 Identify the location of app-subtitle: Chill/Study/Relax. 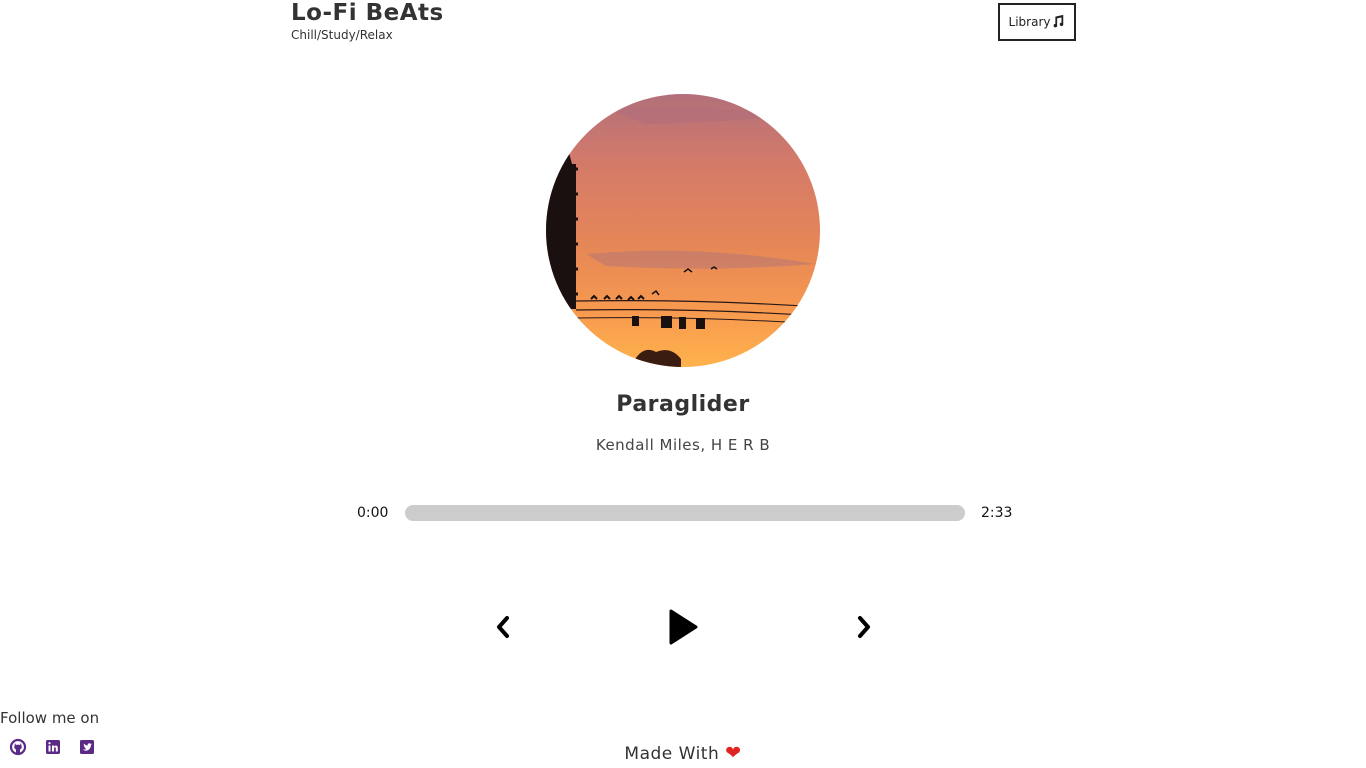
(342, 35).